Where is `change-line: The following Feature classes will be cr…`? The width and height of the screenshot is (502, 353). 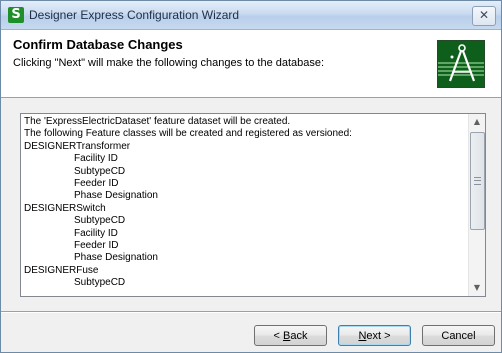 change-line: The following Feature classes will be cr… is located at coordinates (188, 134).